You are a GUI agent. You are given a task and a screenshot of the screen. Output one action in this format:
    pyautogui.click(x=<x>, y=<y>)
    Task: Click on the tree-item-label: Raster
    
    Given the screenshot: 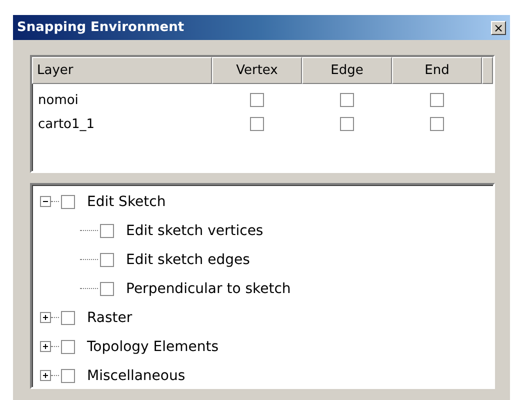 What is the action you would take?
    pyautogui.click(x=109, y=318)
    